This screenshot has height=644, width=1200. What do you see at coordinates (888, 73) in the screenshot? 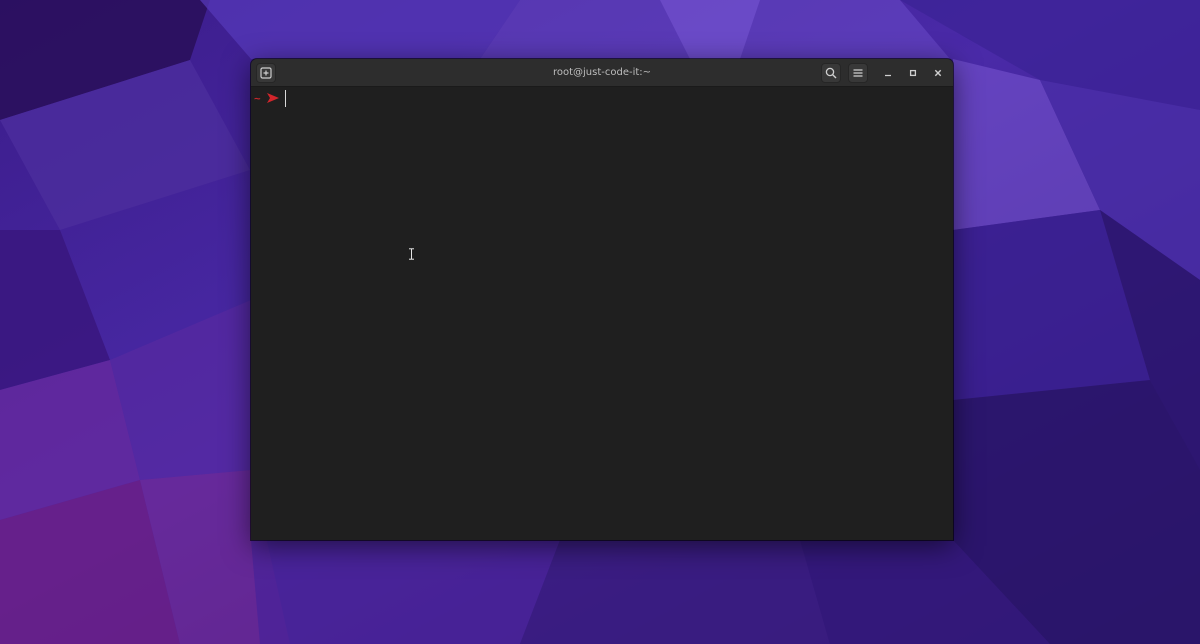
I see `minimize-button` at bounding box center [888, 73].